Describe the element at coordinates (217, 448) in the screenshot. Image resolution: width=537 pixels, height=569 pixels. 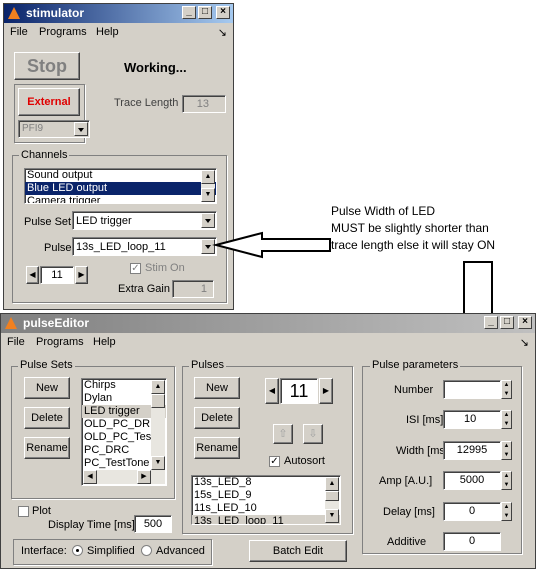
I see `pulse-rename-button: Rename` at that location.